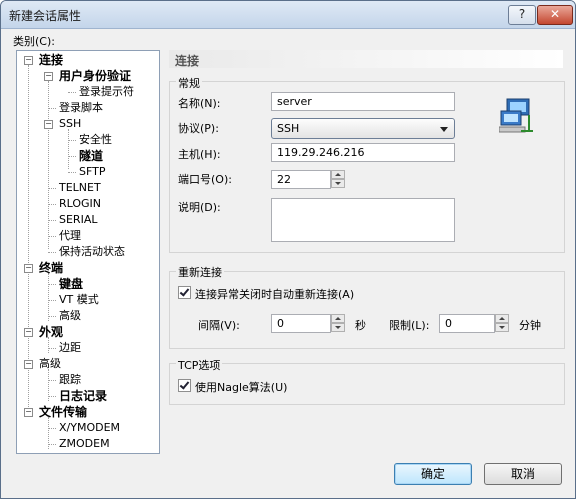 This screenshot has width=576, height=499. What do you see at coordinates (467, 323) in the screenshot?
I see `limit-input: 0` at bounding box center [467, 323].